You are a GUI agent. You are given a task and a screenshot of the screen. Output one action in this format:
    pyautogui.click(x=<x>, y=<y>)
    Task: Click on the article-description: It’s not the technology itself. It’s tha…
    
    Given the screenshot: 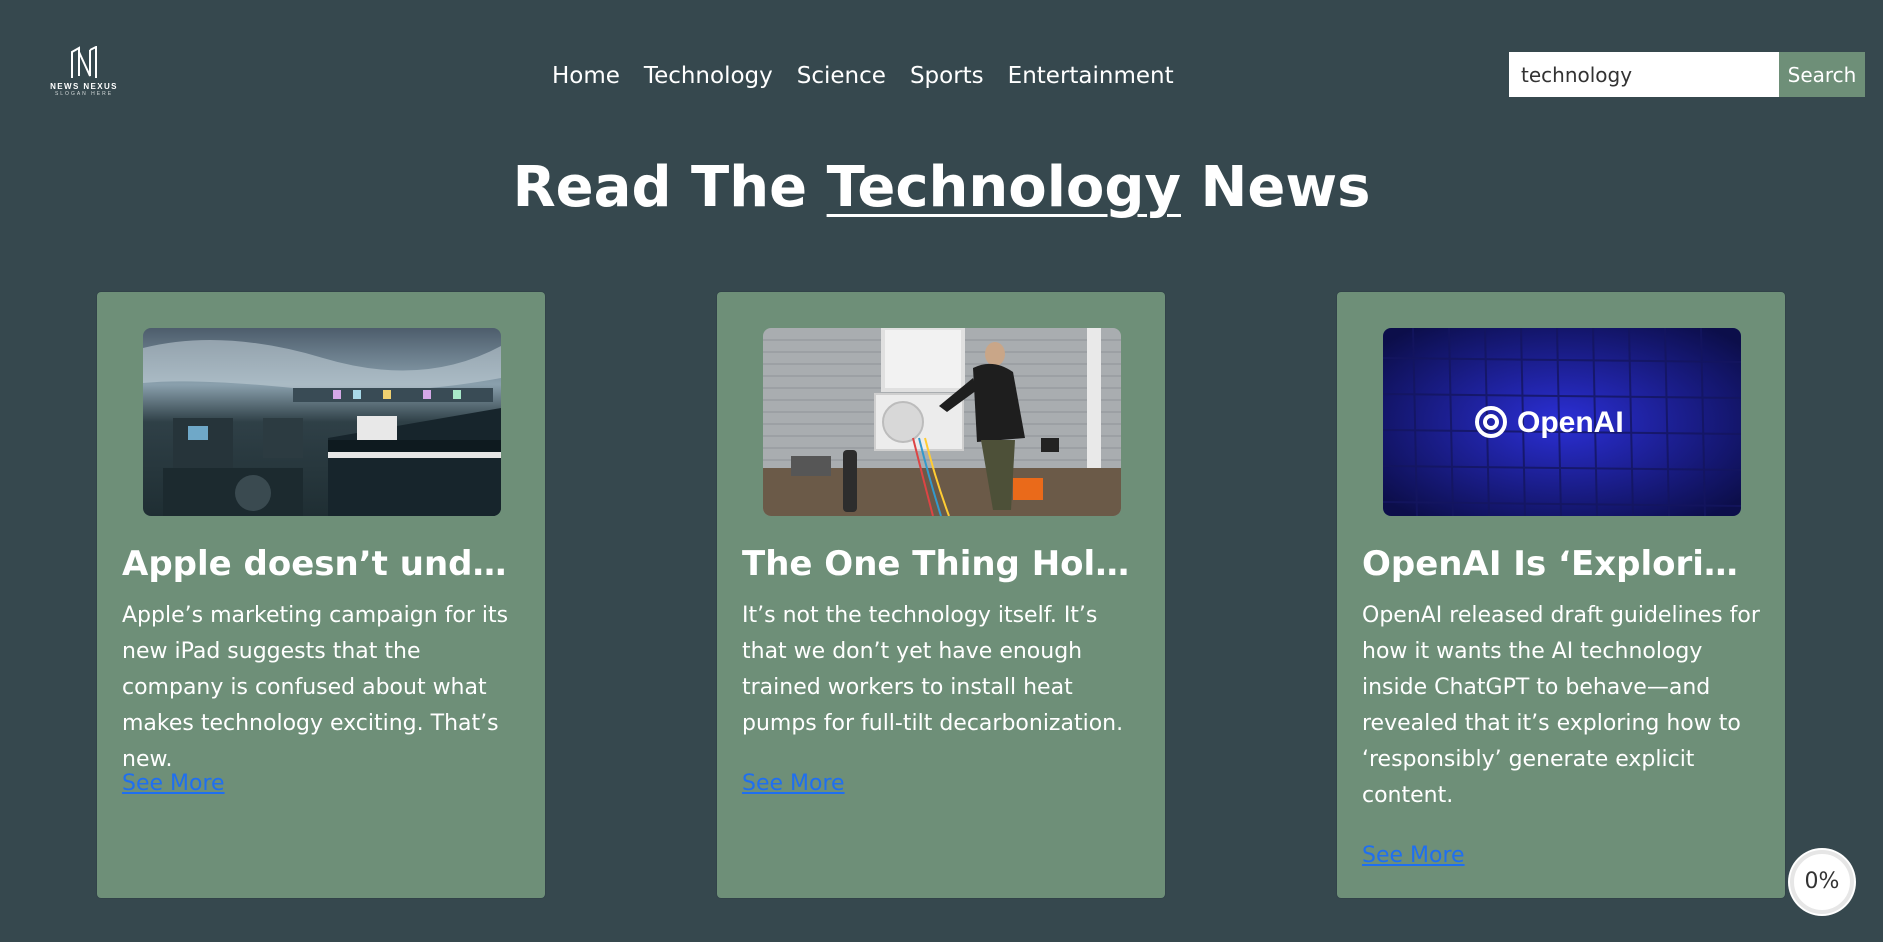 What is the action you would take?
    pyautogui.click(x=933, y=669)
    